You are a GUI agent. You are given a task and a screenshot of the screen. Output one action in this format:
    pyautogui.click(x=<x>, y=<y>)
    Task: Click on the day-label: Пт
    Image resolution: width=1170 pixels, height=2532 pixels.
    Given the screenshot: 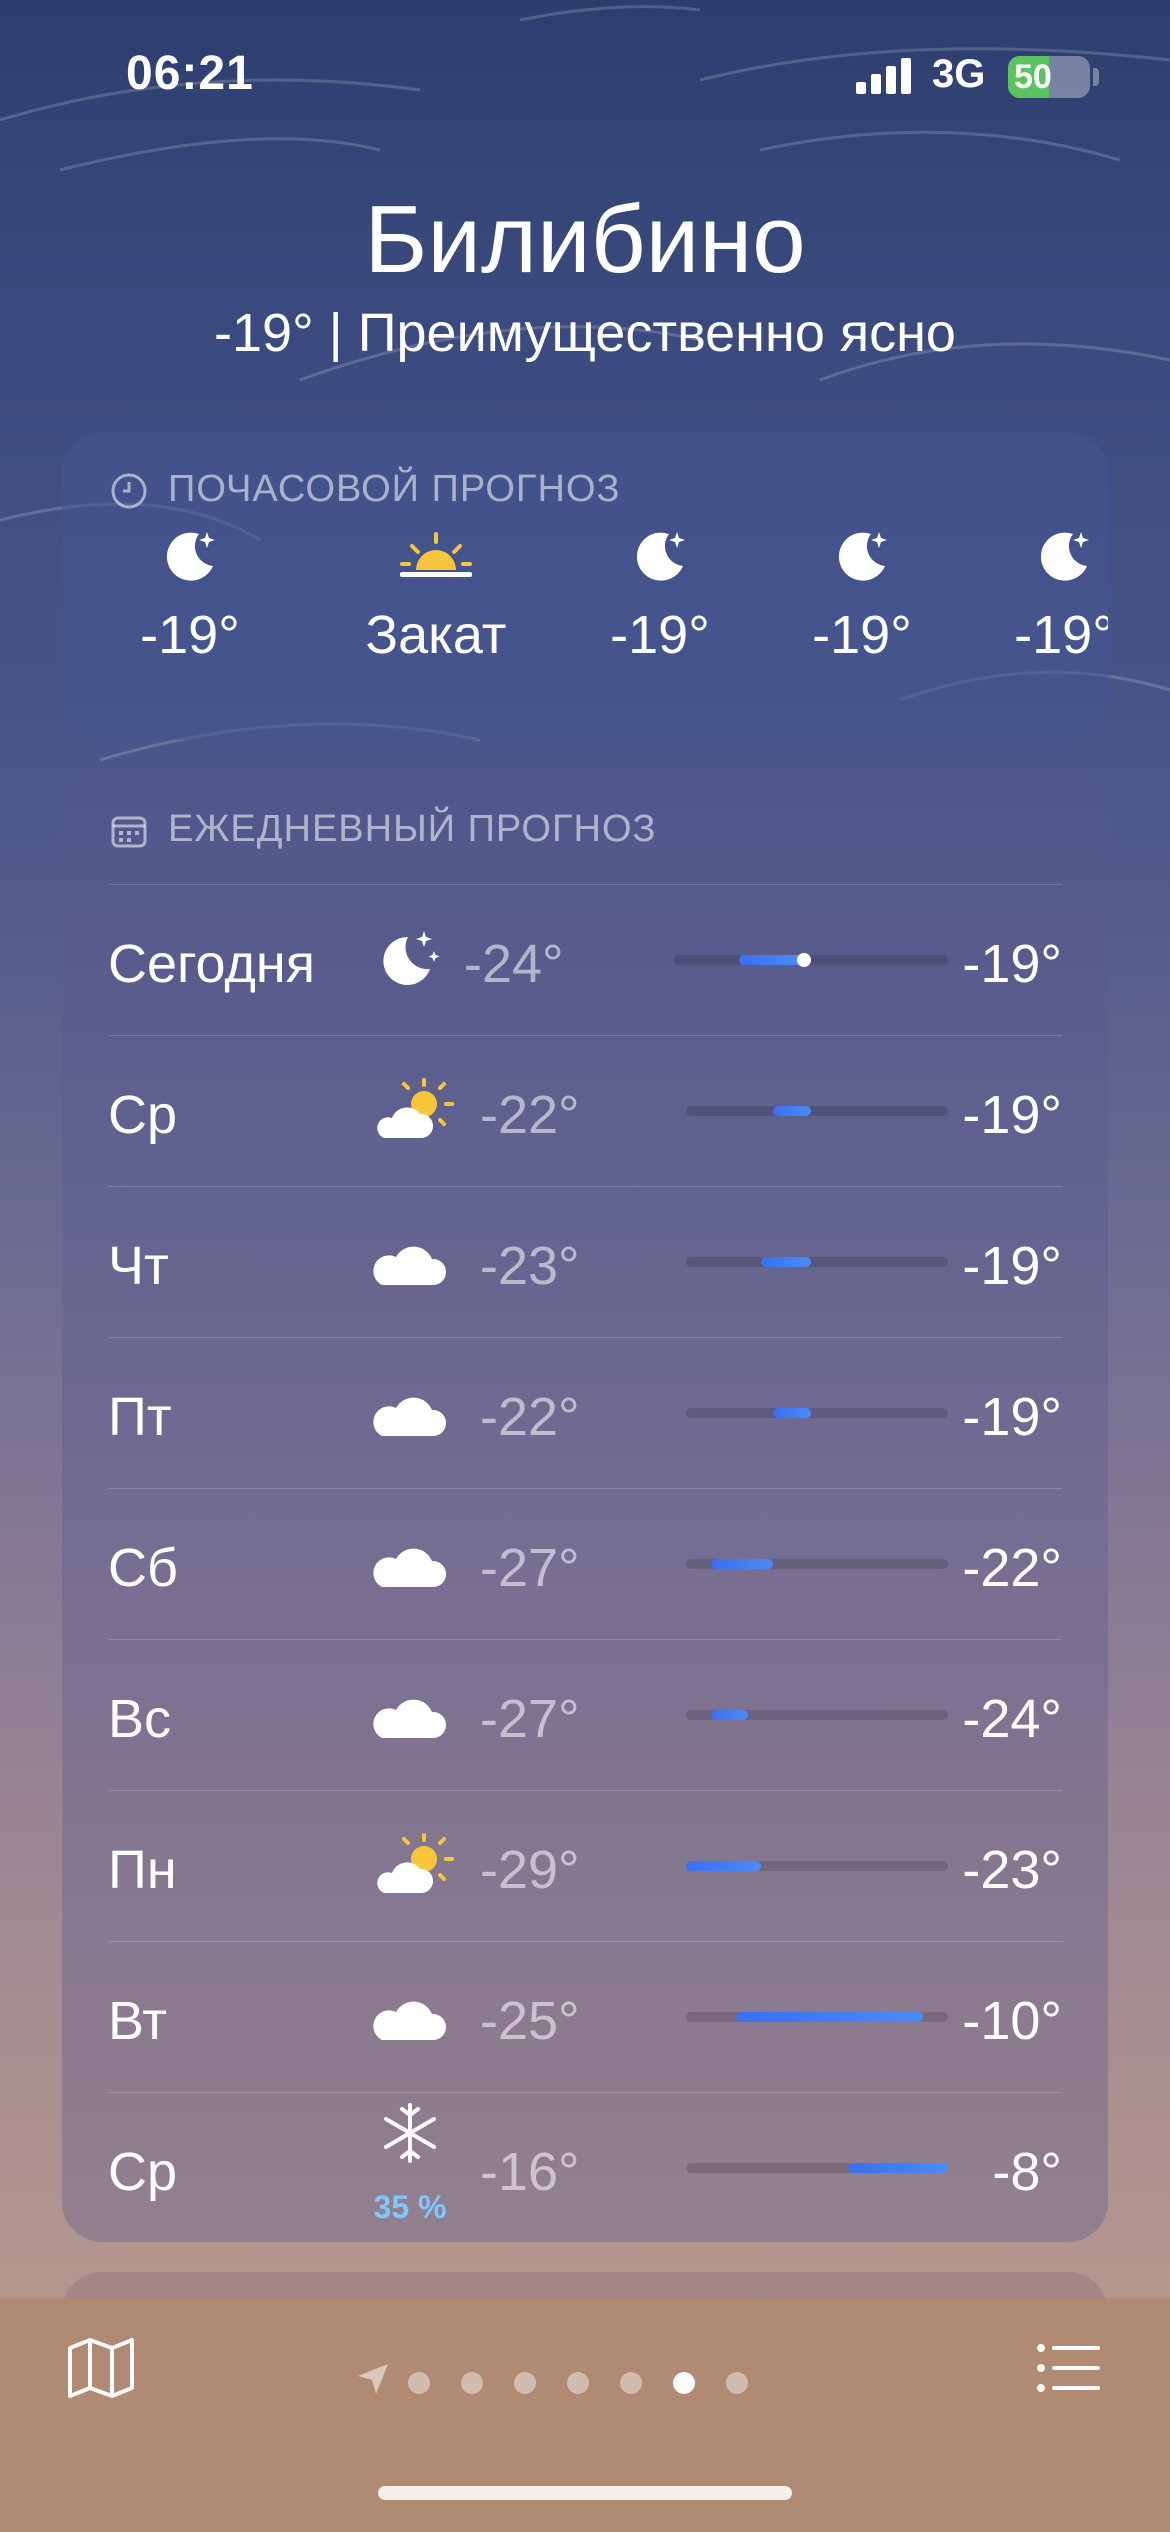 What is the action you would take?
    pyautogui.click(x=140, y=1417)
    